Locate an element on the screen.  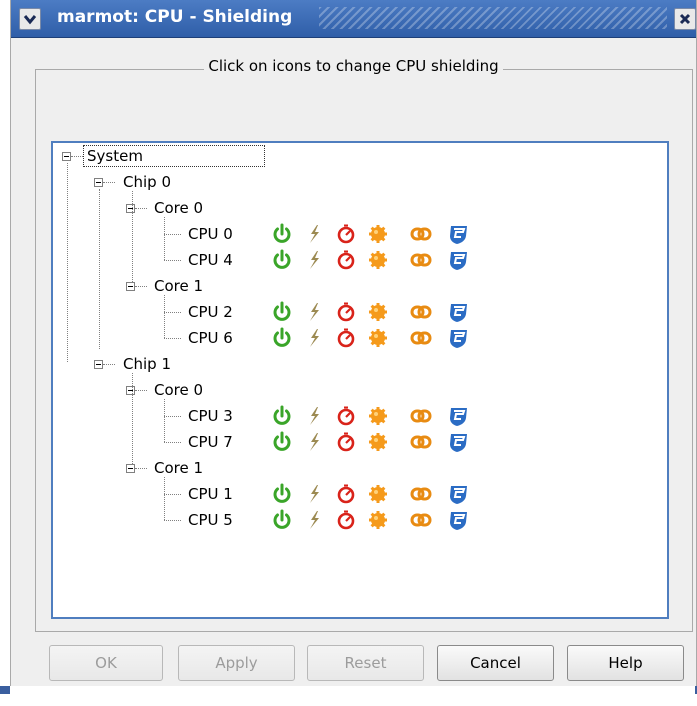
cancel-button: Cancel is located at coordinates (495, 663).